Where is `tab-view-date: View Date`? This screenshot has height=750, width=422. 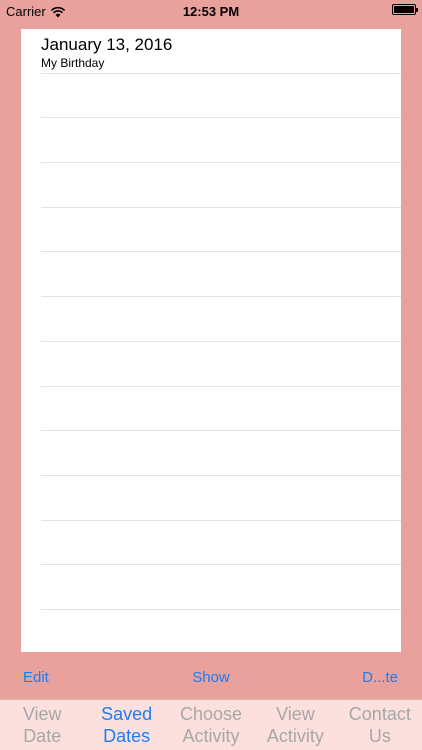
tab-view-date: View Date is located at coordinates (42, 725).